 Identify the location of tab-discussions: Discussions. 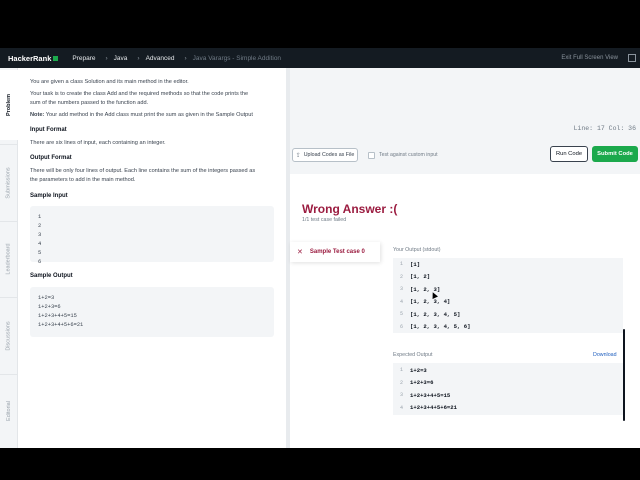
(9, 336).